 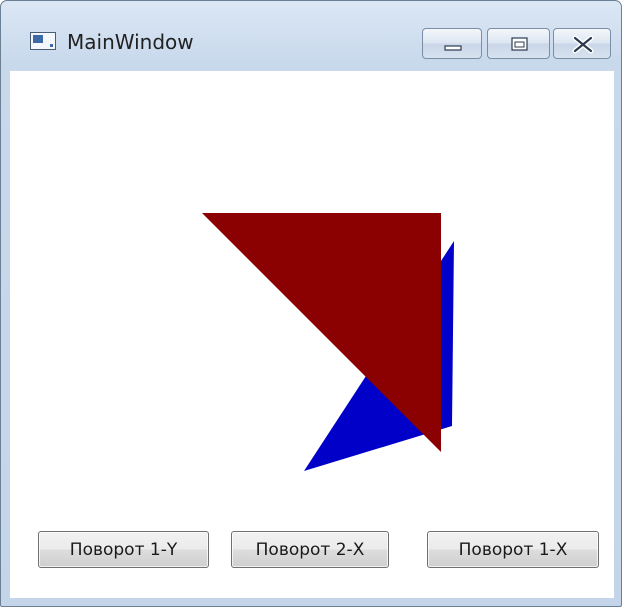 I want to click on rotate-1y-button: Поворот 1-Y, so click(x=123, y=549).